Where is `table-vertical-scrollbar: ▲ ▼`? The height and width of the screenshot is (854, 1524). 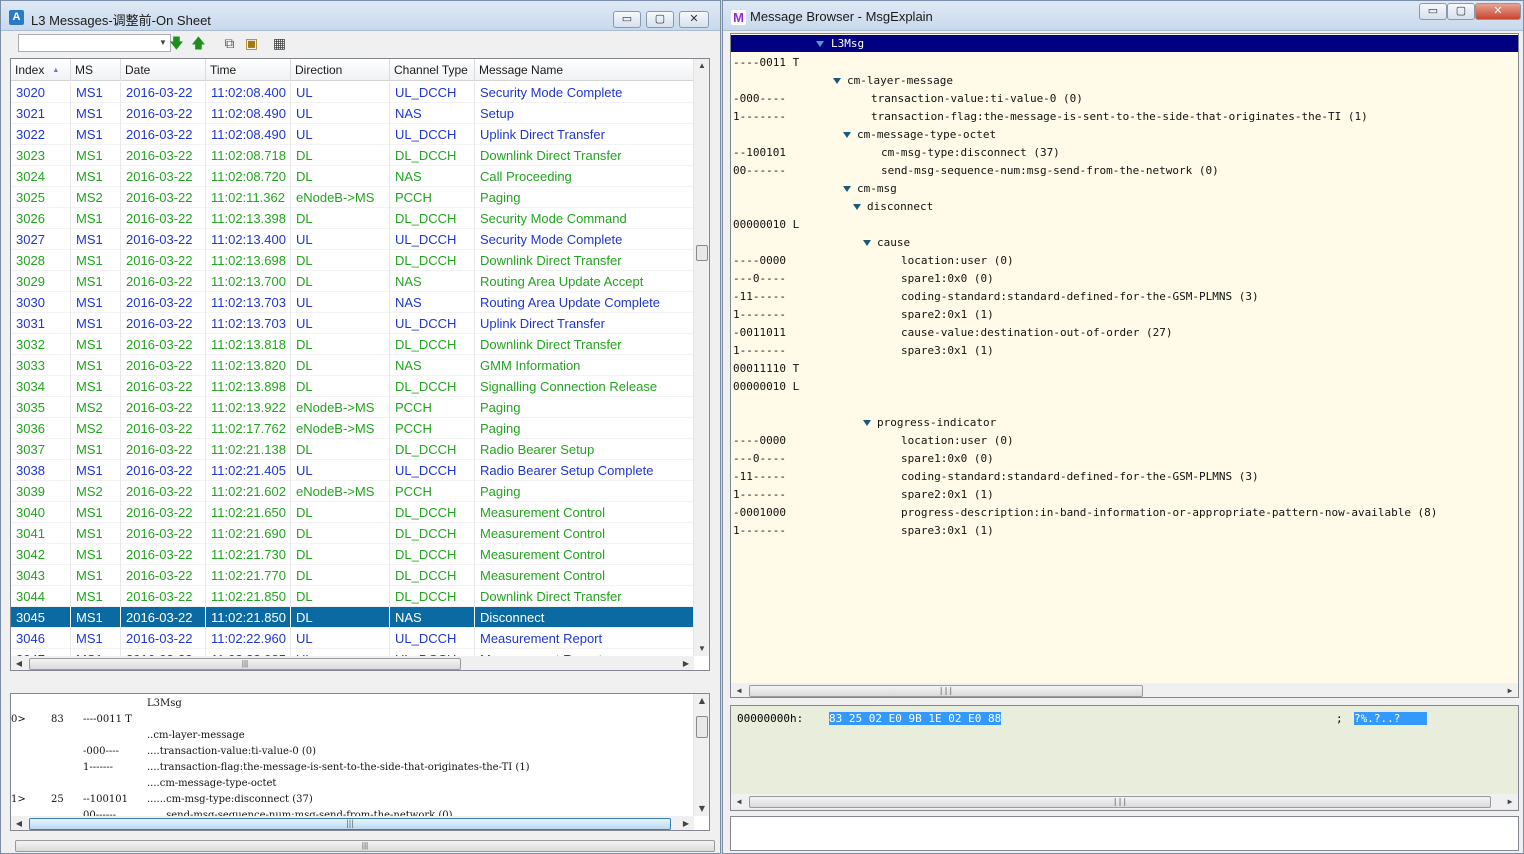
table-vertical-scrollbar: ▲ ▼ is located at coordinates (701, 357).